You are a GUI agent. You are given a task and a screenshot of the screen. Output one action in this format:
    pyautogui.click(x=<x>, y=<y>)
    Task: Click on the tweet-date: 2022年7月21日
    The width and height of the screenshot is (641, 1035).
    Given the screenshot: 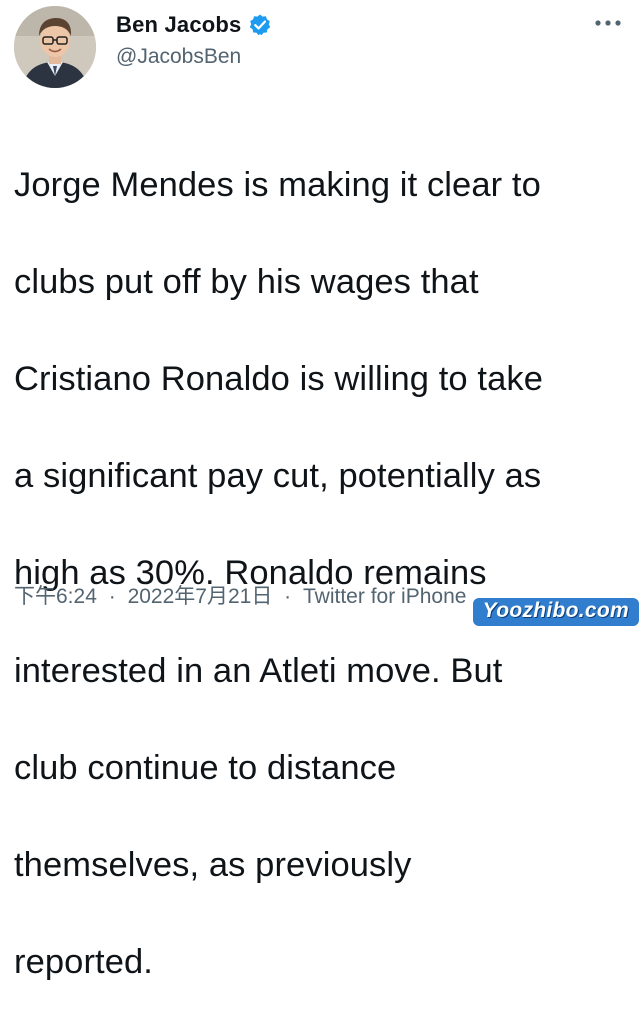 What is the action you would take?
    pyautogui.click(x=200, y=596)
    